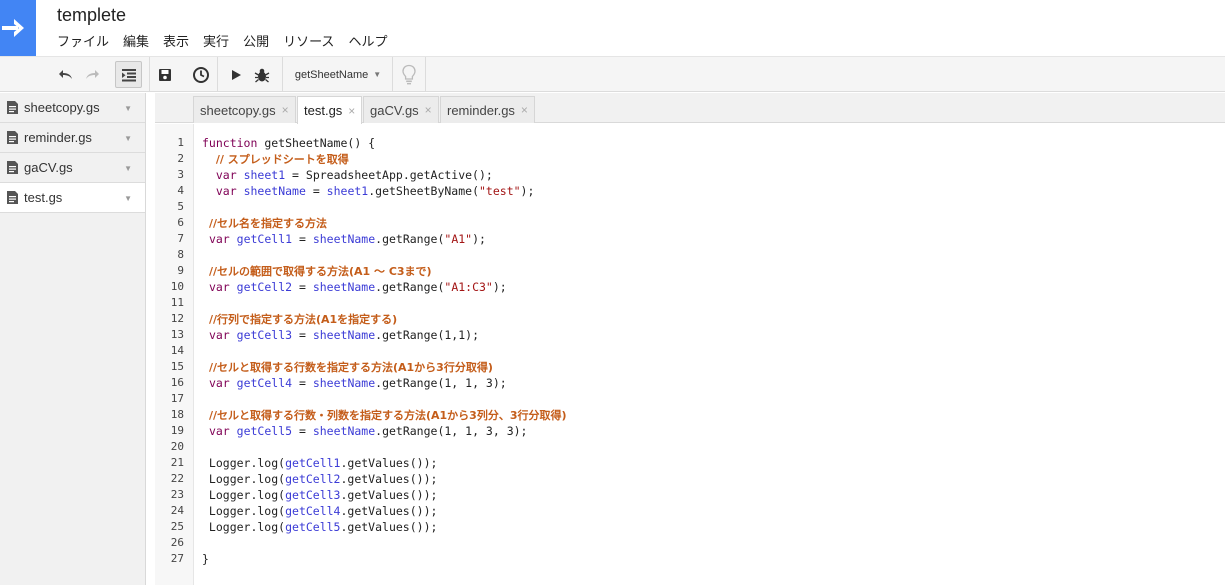  What do you see at coordinates (500, 191) in the screenshot?
I see `code-token: "test"` at bounding box center [500, 191].